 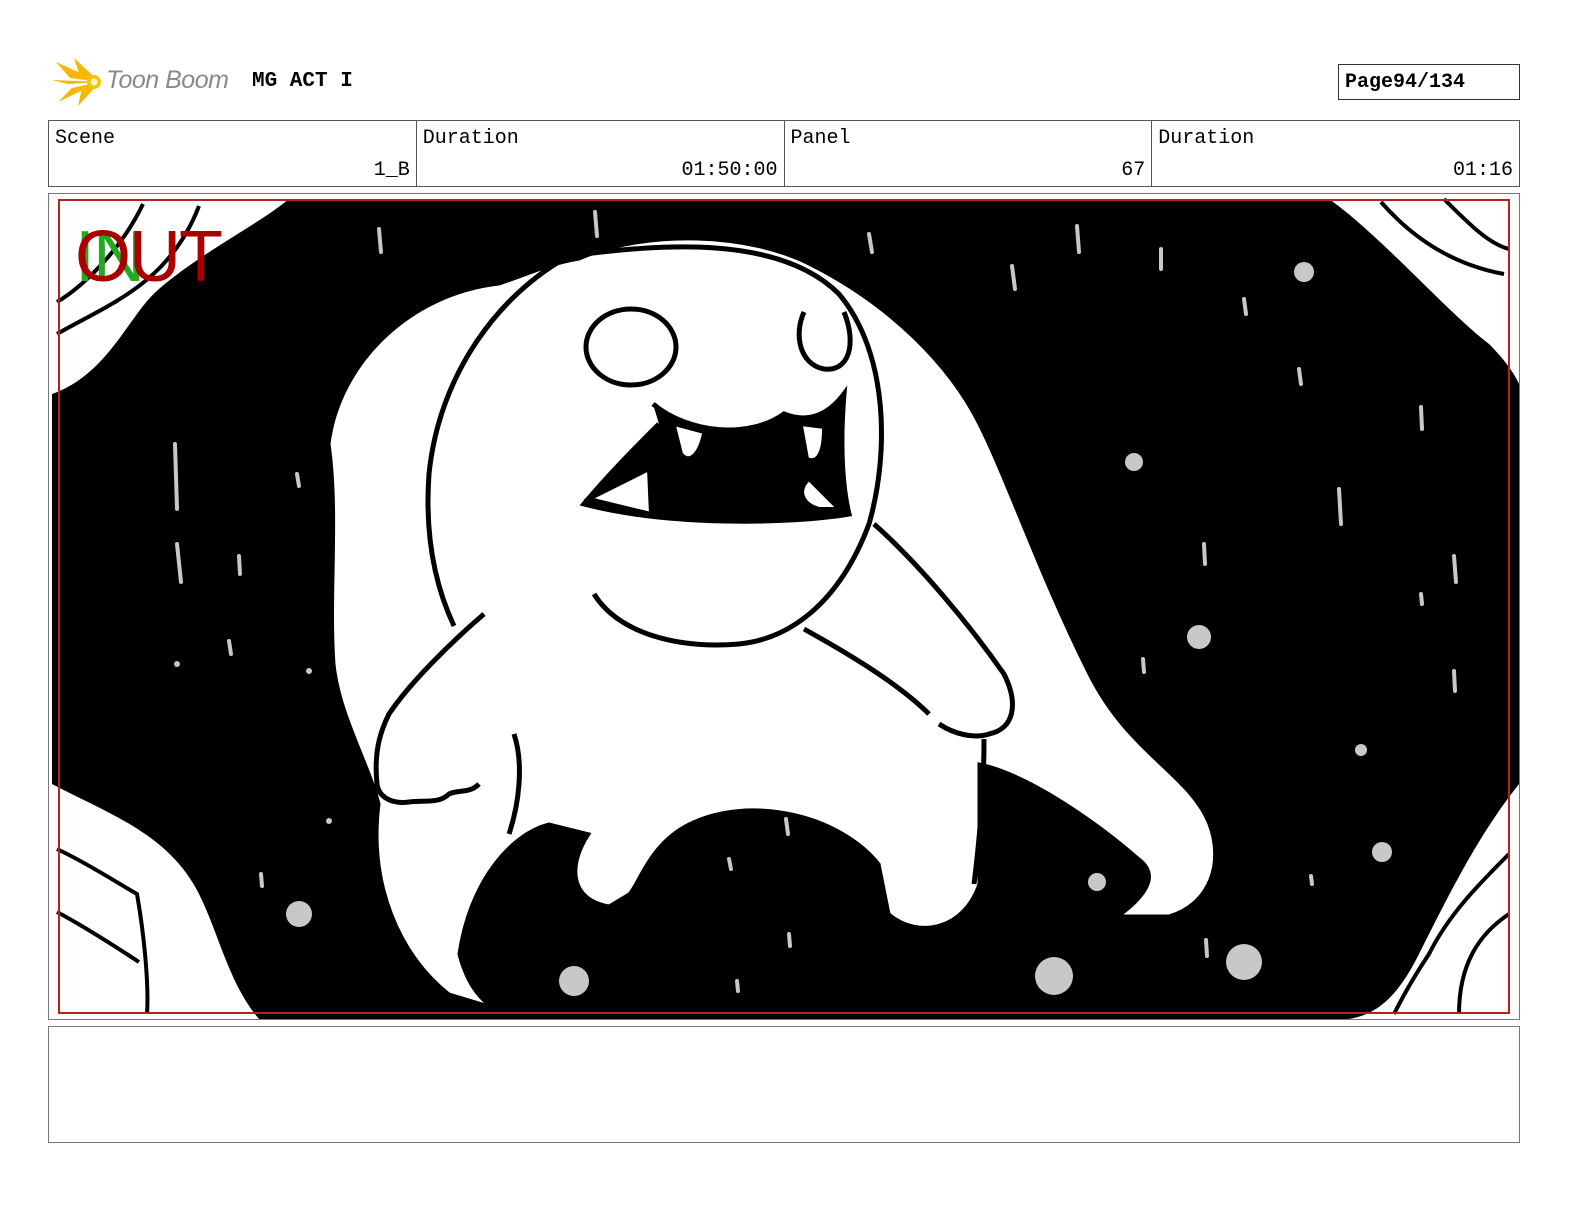 What do you see at coordinates (1369, 82) in the screenshot?
I see `page-label: Page` at bounding box center [1369, 82].